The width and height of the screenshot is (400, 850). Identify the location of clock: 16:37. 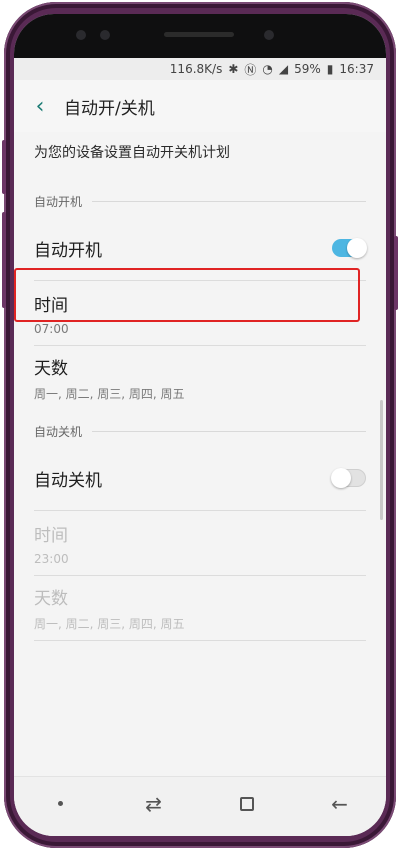
(356, 69).